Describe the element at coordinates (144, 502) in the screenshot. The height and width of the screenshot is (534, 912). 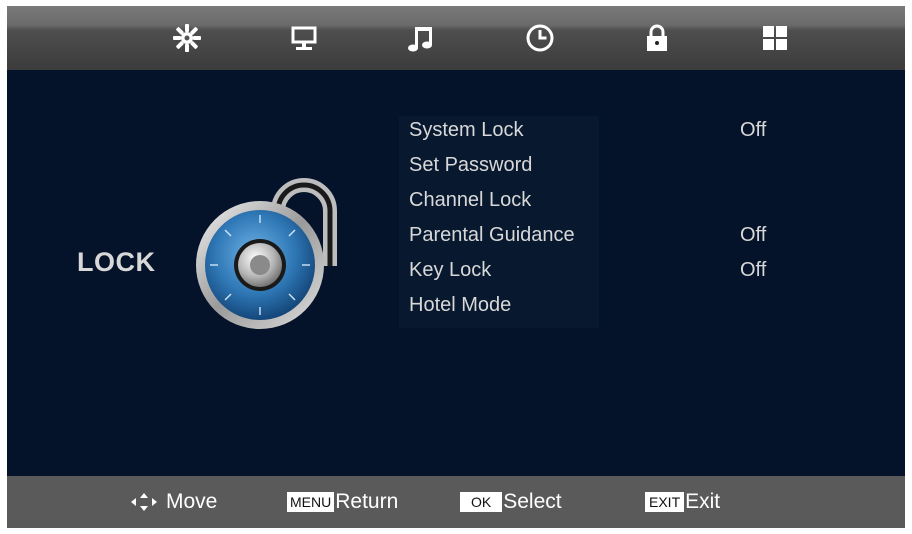
I see `move-arrows-icon` at that location.